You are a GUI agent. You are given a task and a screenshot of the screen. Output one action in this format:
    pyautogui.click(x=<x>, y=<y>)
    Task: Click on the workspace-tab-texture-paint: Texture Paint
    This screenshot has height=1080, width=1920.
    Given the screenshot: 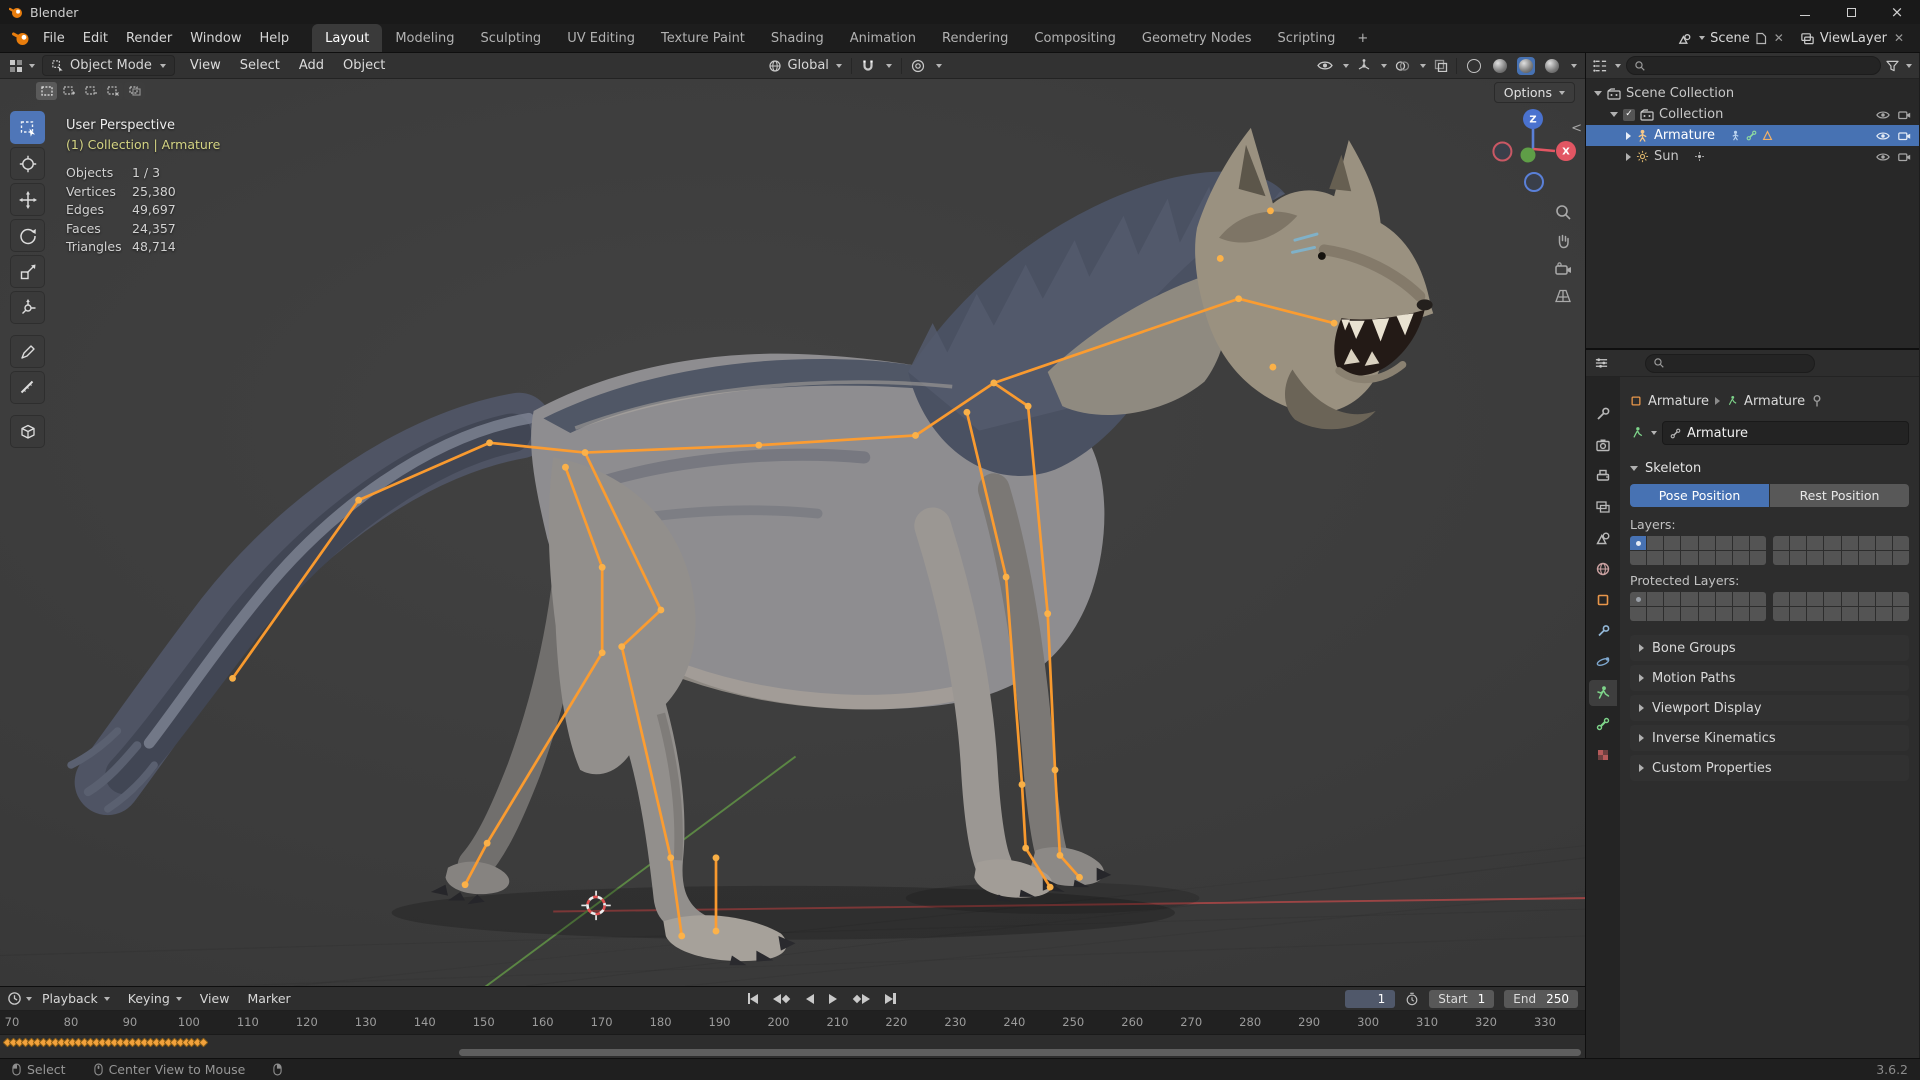 What is the action you would take?
    pyautogui.click(x=703, y=38)
    